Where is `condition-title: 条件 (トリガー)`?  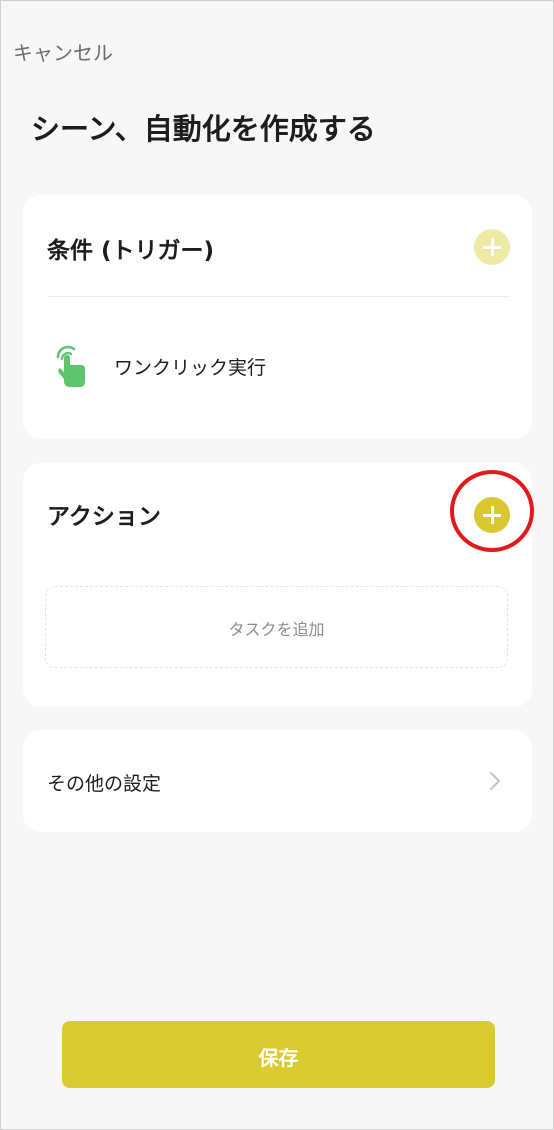
condition-title: 条件 (トリガー) is located at coordinates (131, 251).